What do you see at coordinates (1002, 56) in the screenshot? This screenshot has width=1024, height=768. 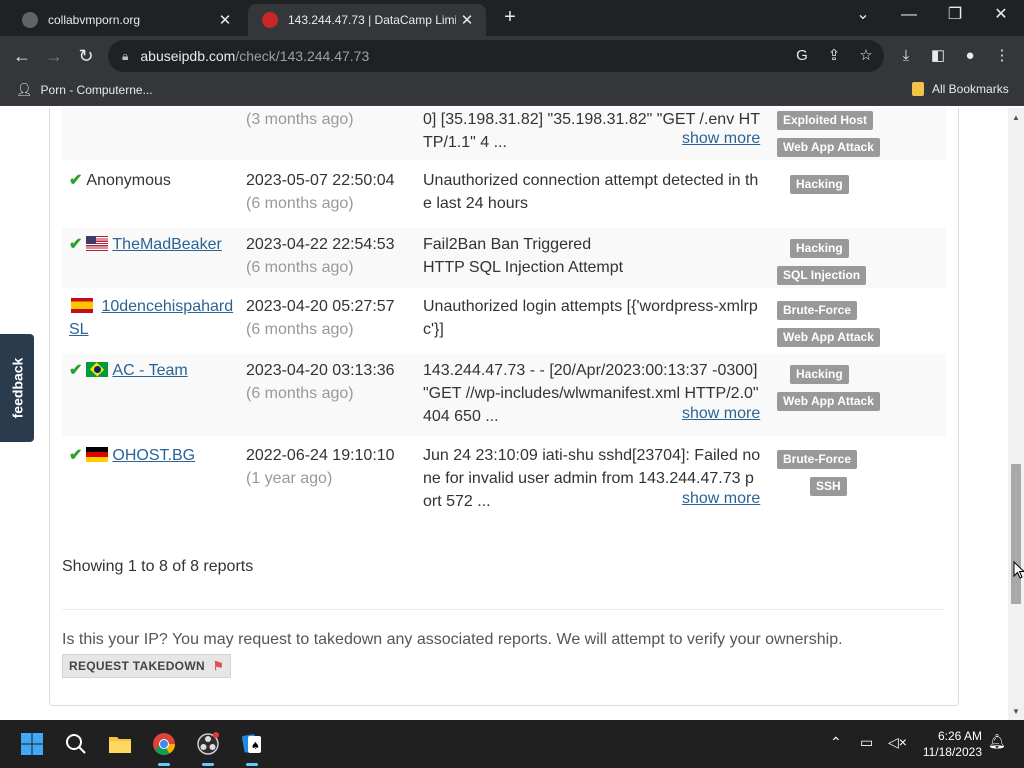 I see `menu-kebab-icon: ⋮` at bounding box center [1002, 56].